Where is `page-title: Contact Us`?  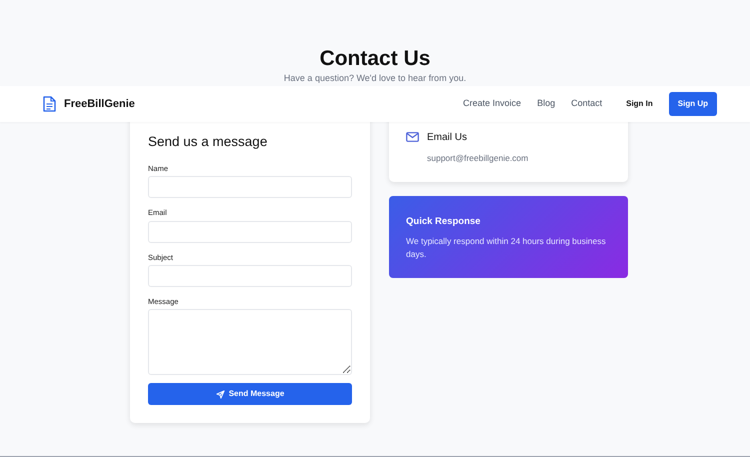
page-title: Contact Us is located at coordinates (375, 59).